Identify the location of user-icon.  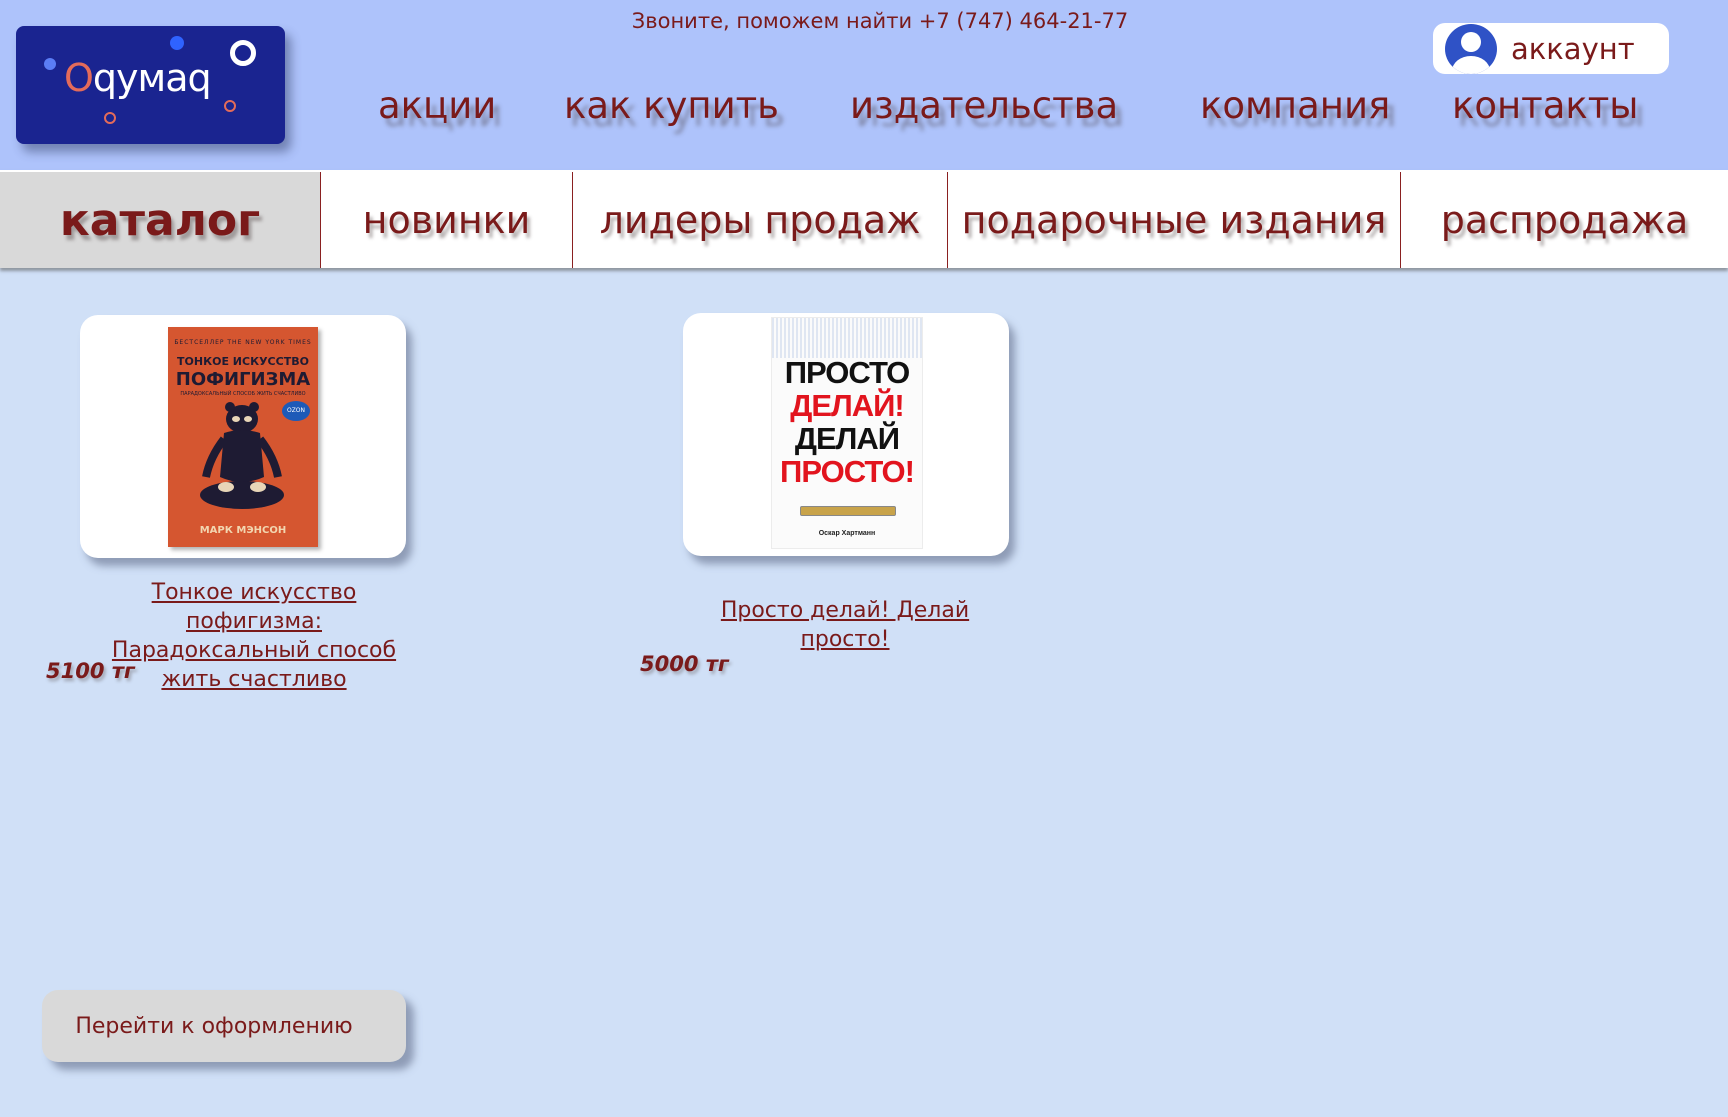
(1471, 48).